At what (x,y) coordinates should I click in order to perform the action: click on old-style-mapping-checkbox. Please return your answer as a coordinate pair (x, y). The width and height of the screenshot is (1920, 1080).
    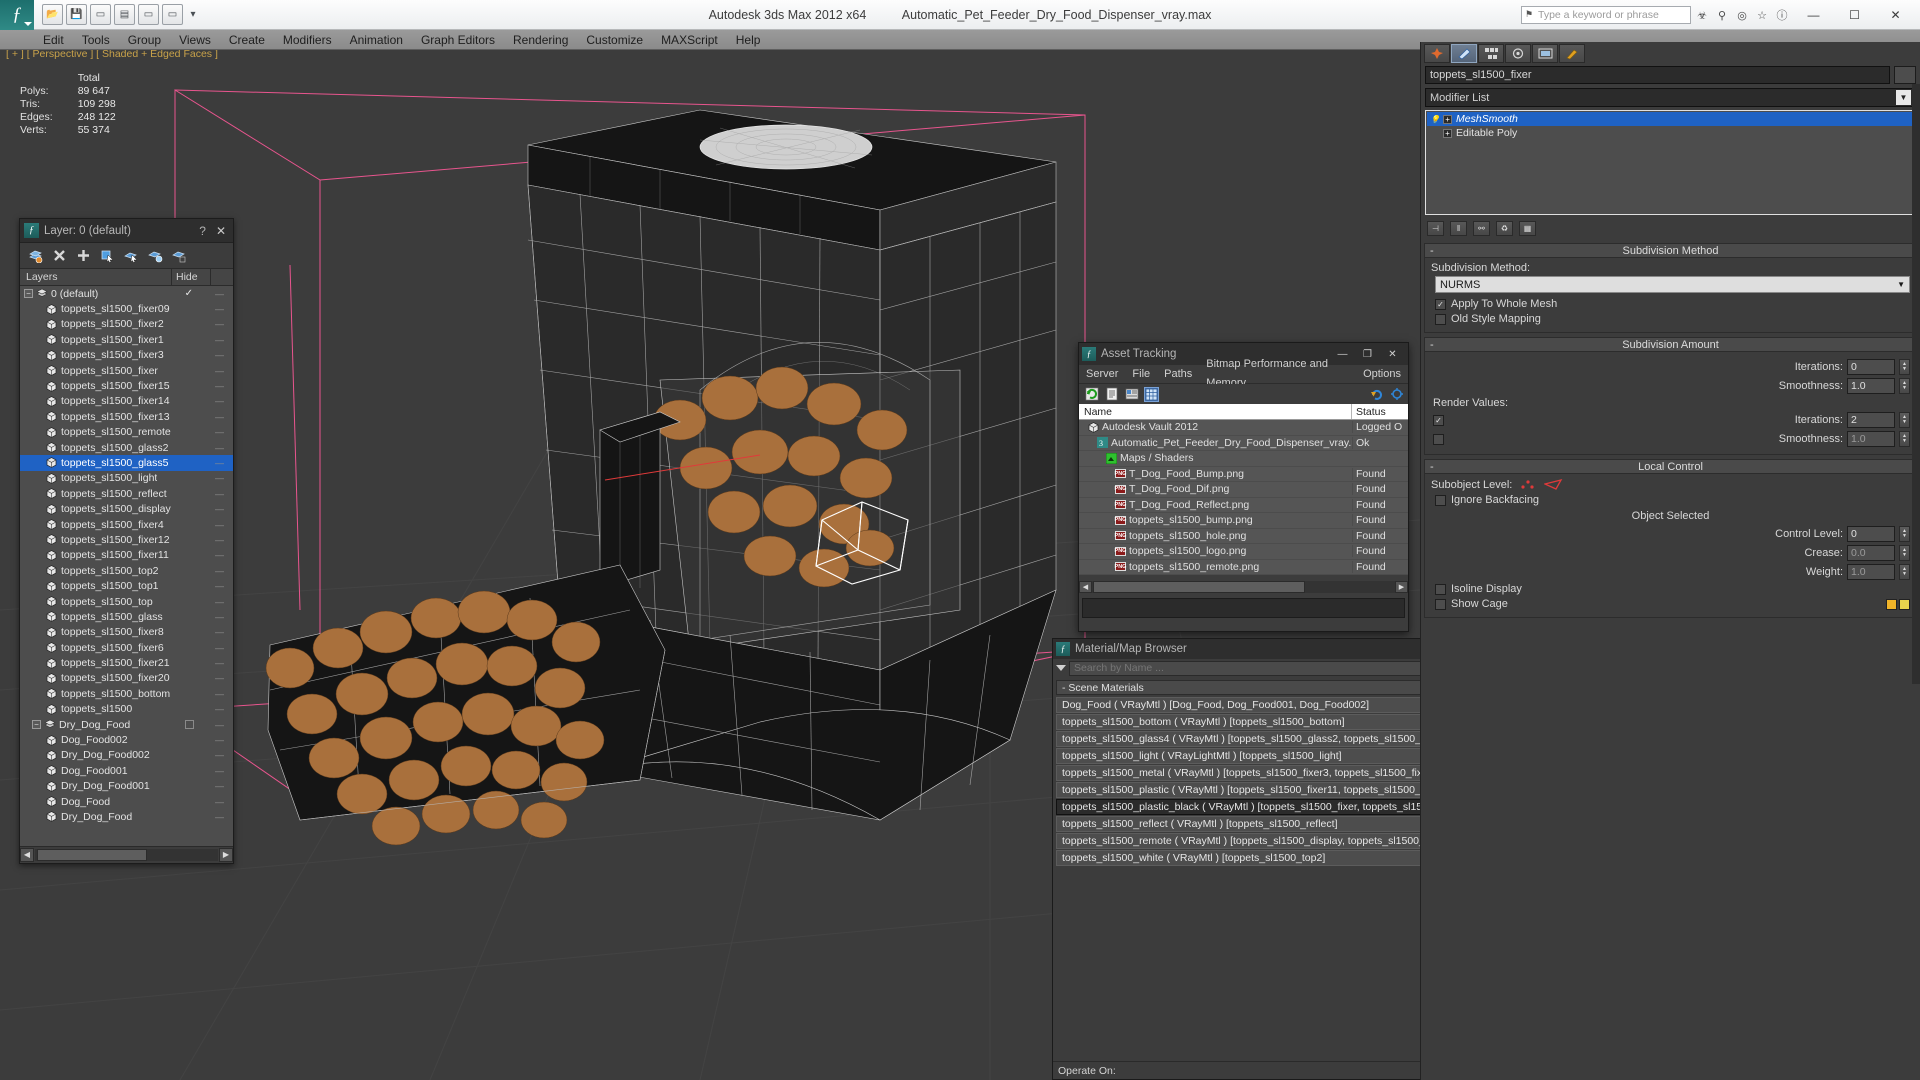
    Looking at the image, I should click on (1440, 319).